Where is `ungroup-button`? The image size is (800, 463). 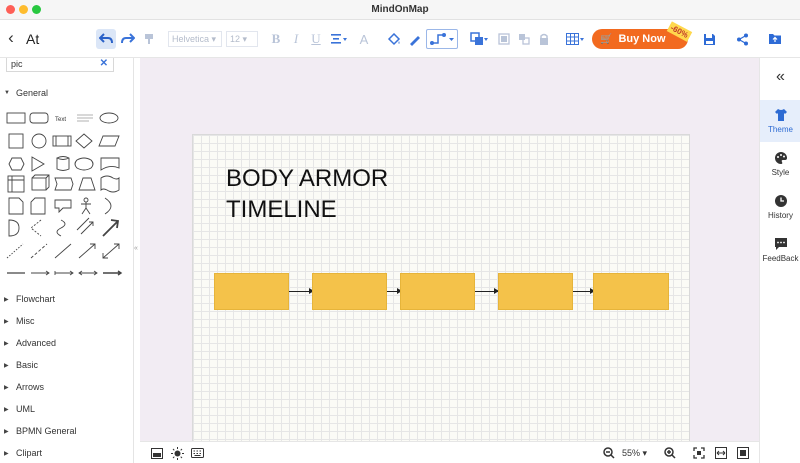
ungroup-button is located at coordinates (524, 39).